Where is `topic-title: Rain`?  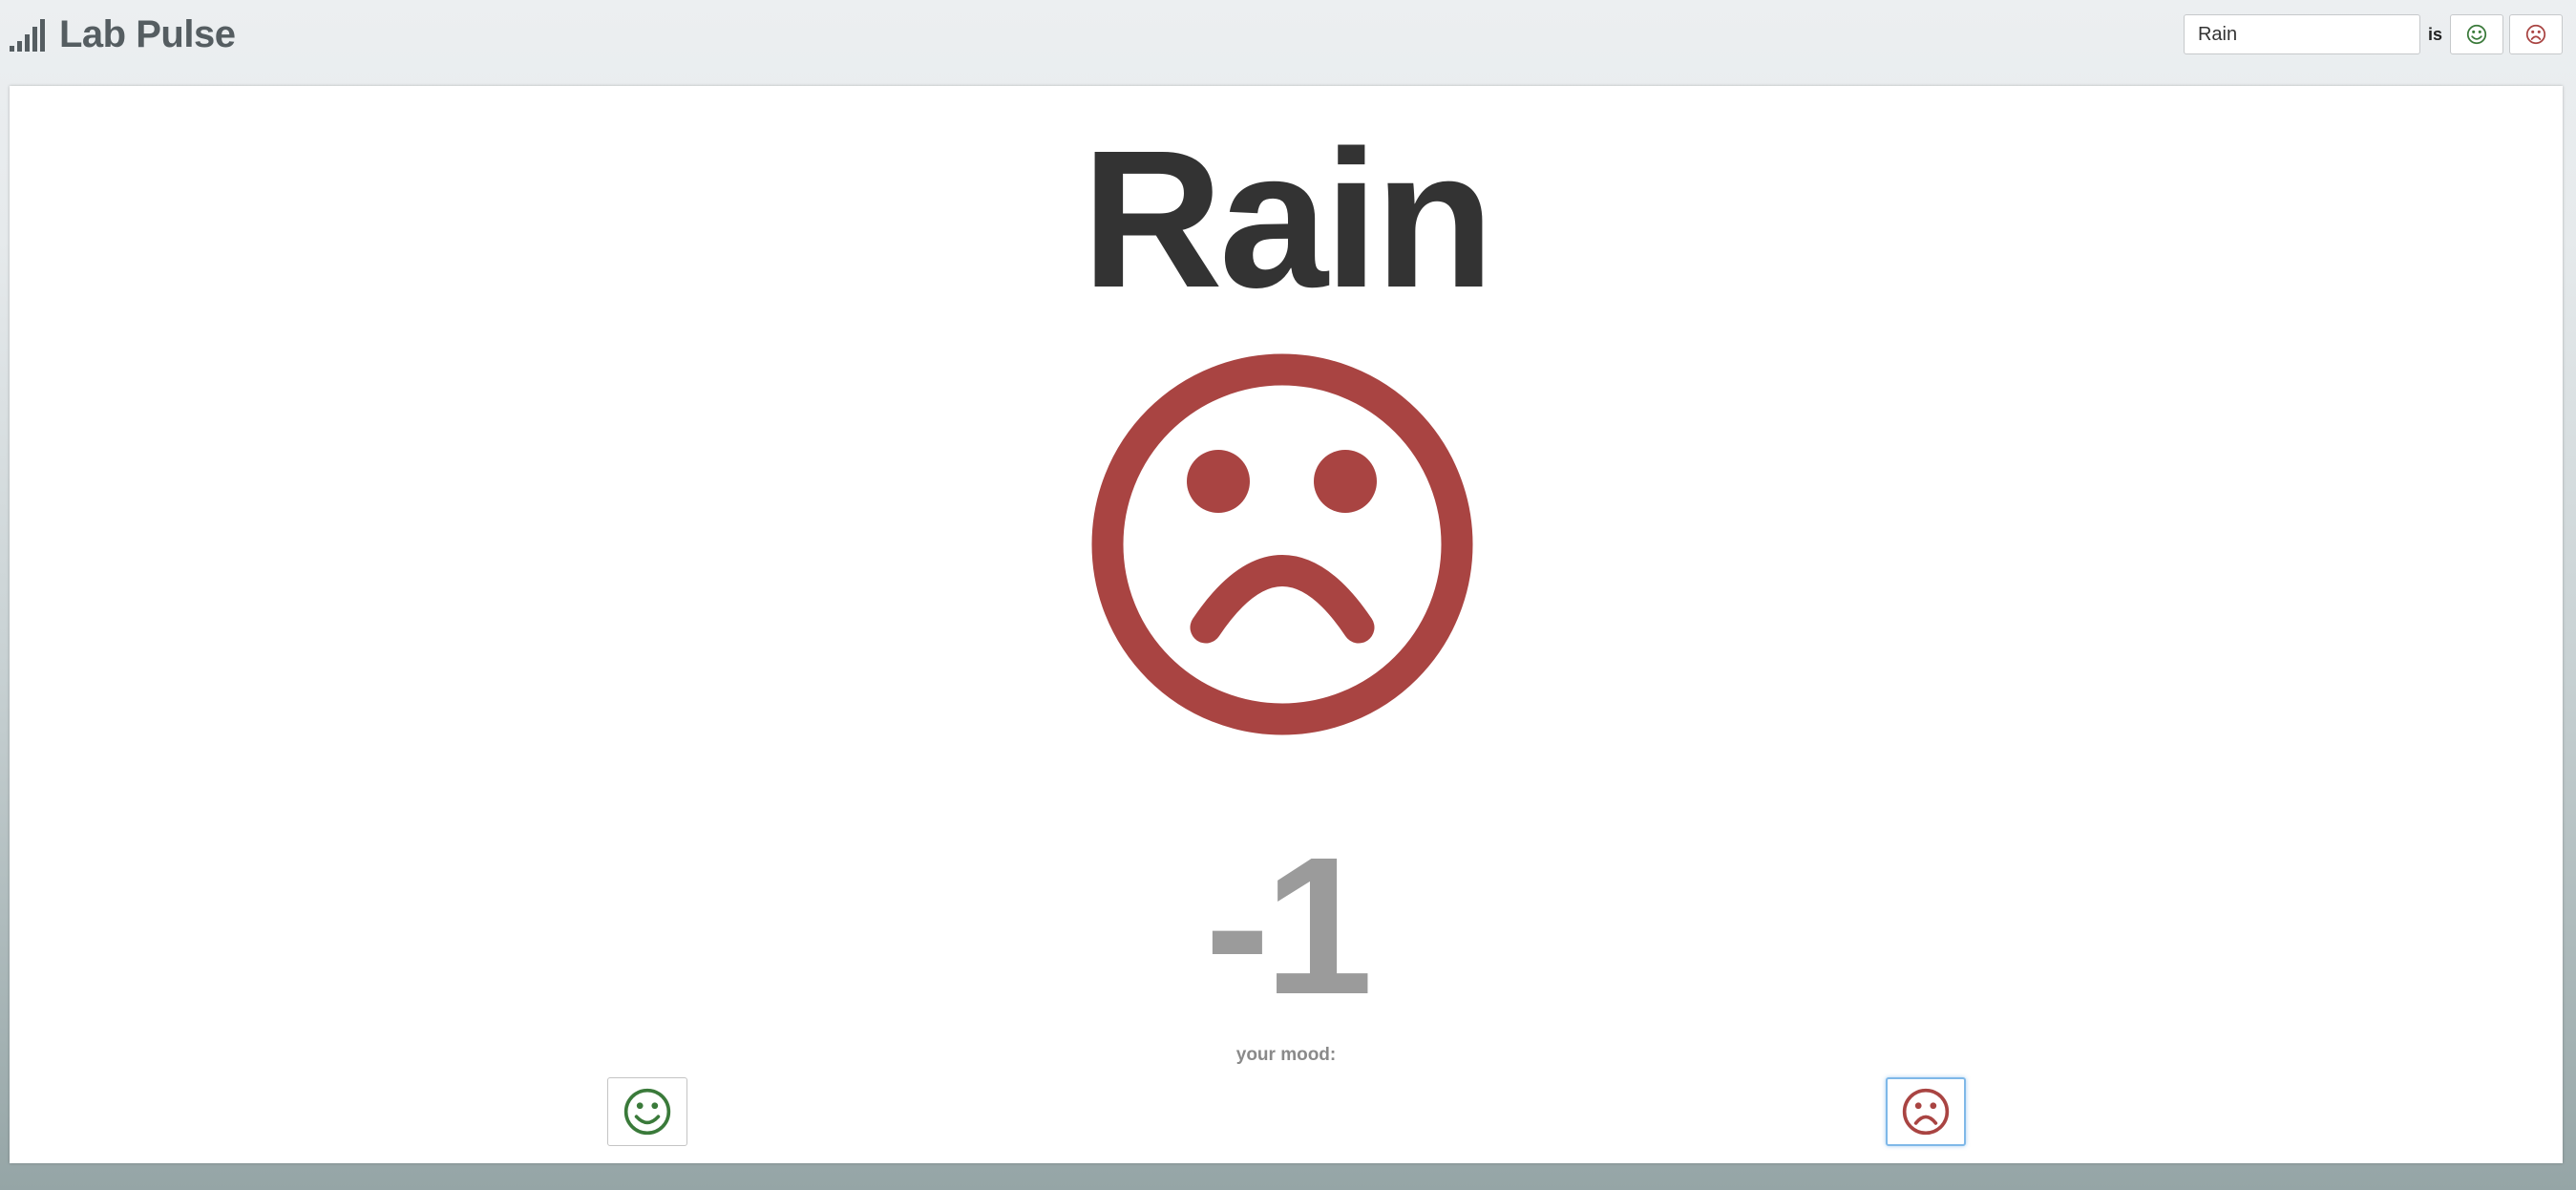
topic-title: Rain is located at coordinates (1287, 219).